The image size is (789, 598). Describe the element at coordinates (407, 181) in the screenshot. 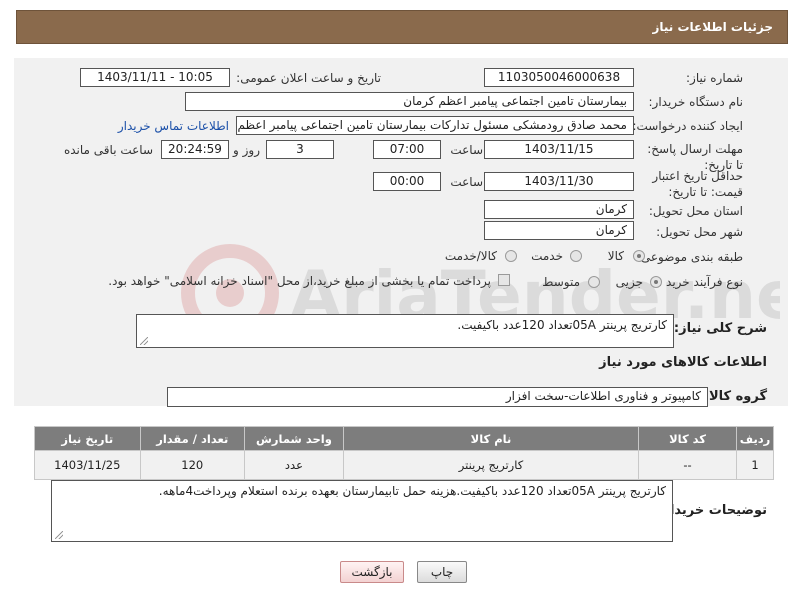

I see `validity-time-field: 00:00` at that location.